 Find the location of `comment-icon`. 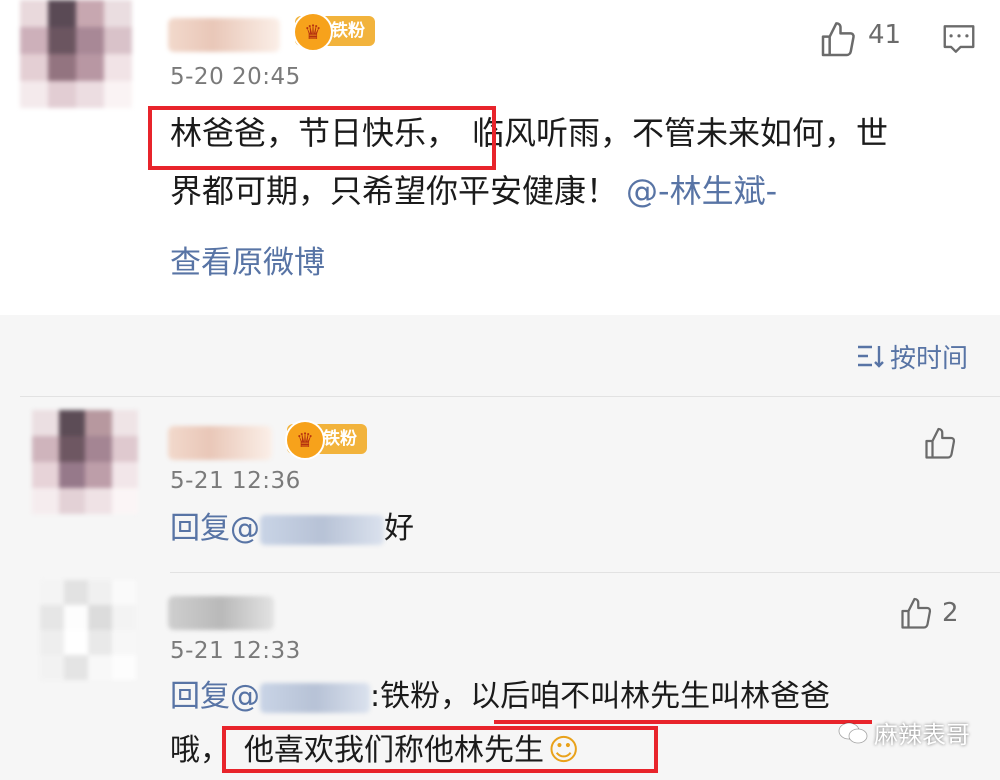

comment-icon is located at coordinates (959, 39).